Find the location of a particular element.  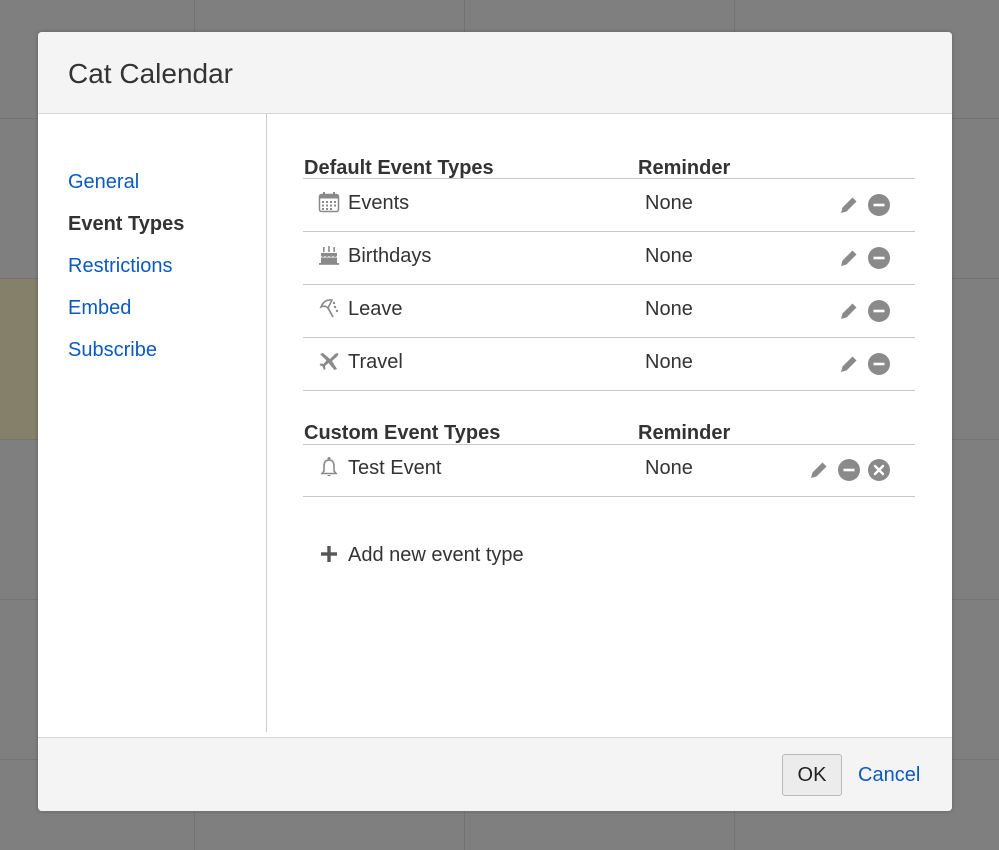

cancel-link: Cancel is located at coordinates (889, 775).